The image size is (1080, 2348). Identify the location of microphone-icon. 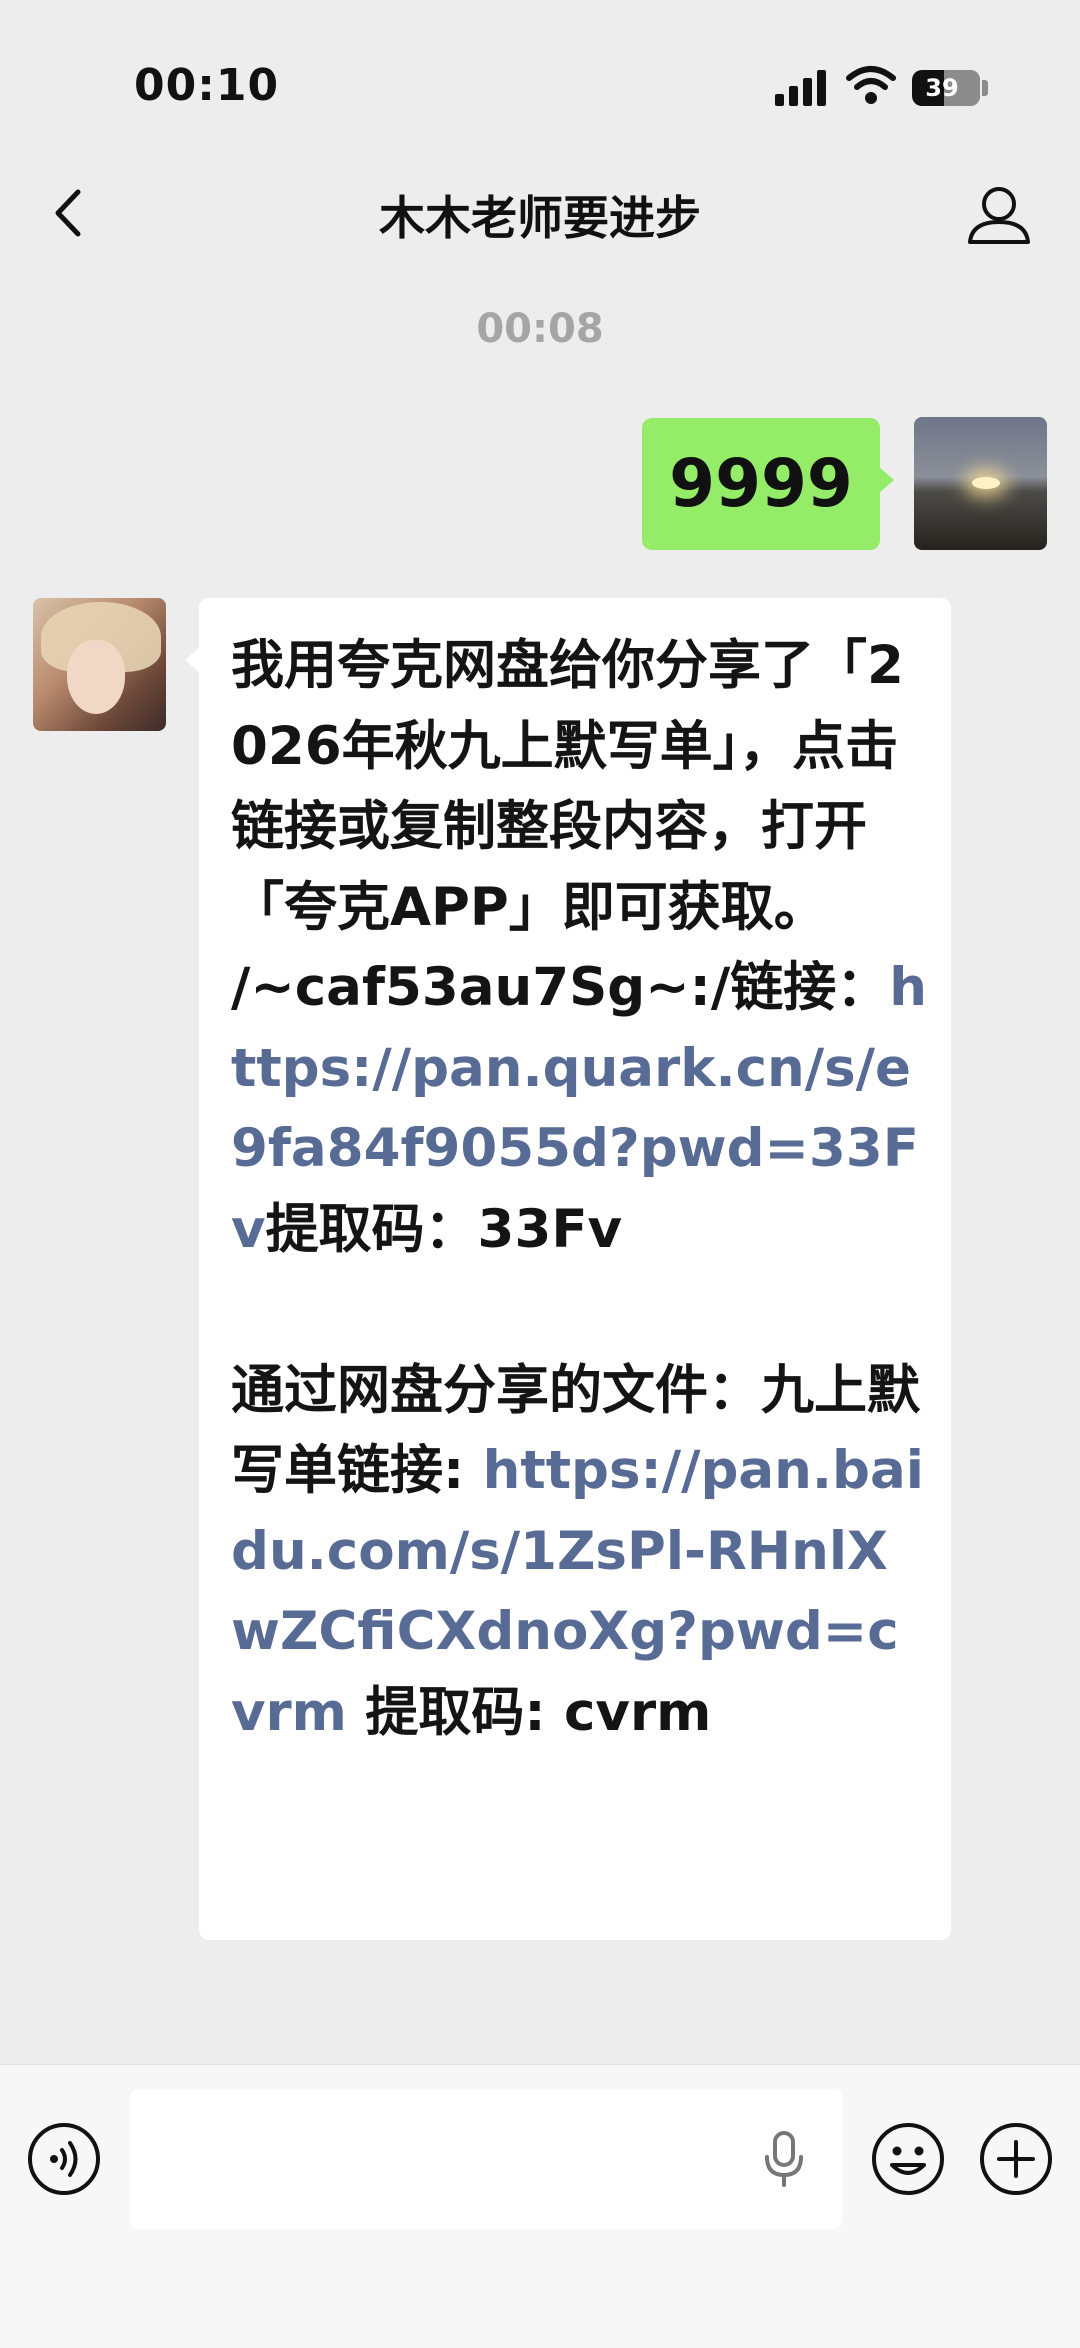
(784, 2159).